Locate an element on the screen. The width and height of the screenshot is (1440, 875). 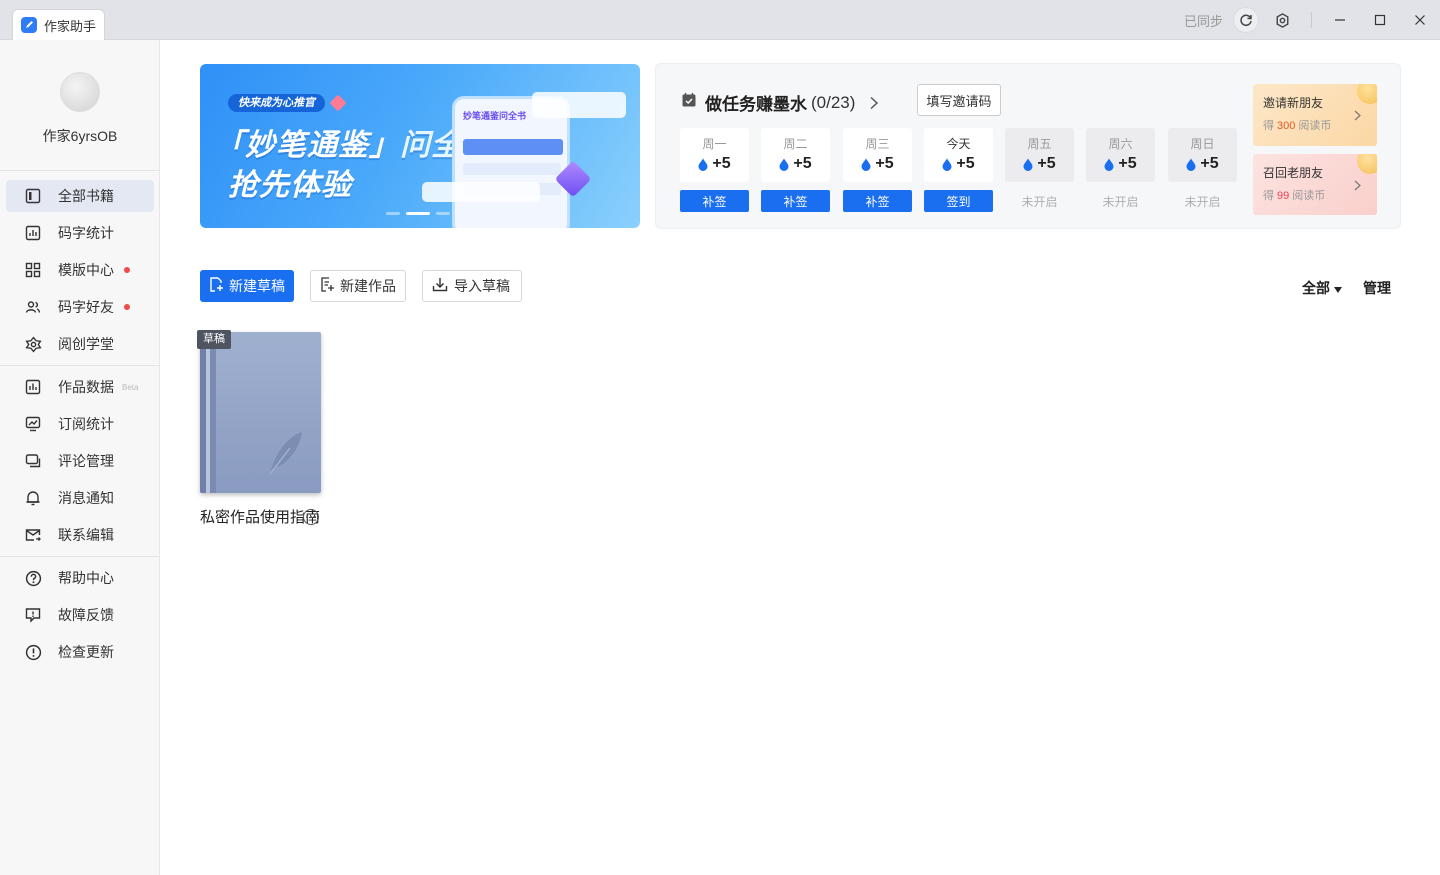
sync-status: 已同步 is located at coordinates (1203, 21).